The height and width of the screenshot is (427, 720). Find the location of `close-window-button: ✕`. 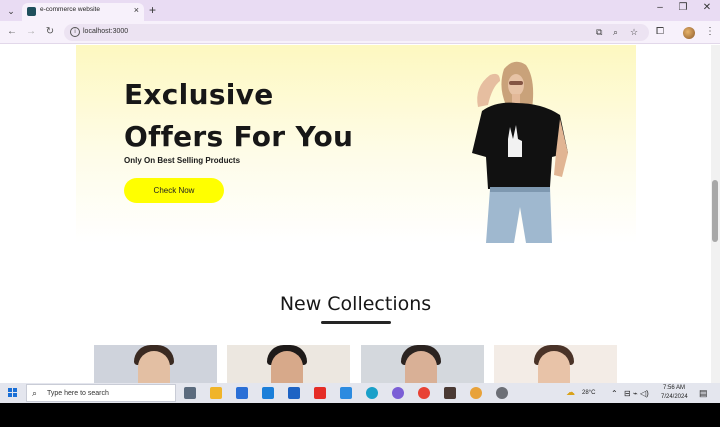

close-window-button: ✕ is located at coordinates (707, 7).